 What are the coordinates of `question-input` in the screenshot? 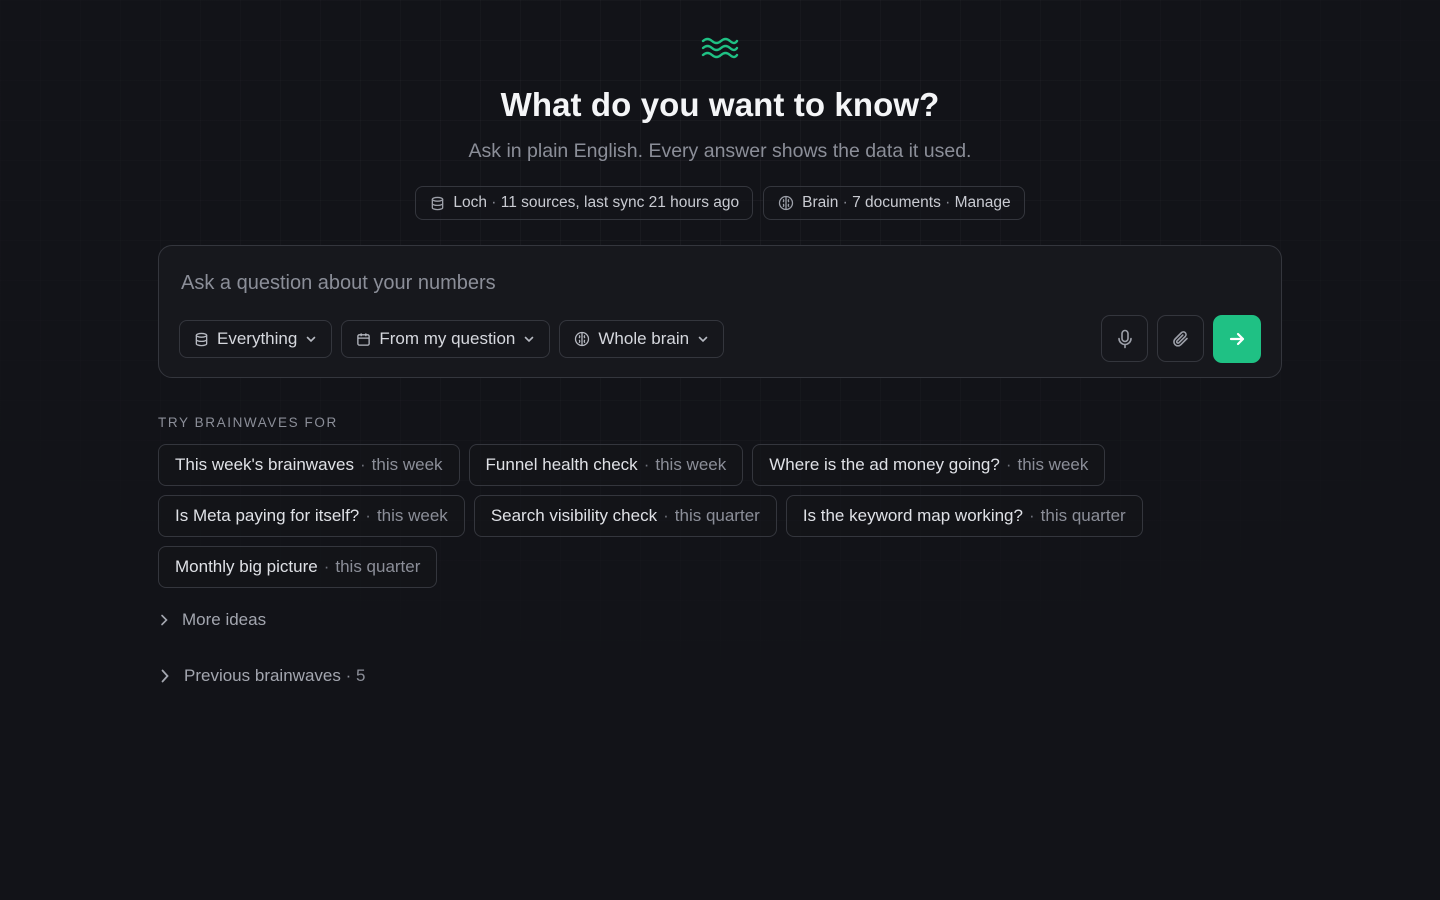 It's located at (631, 283).